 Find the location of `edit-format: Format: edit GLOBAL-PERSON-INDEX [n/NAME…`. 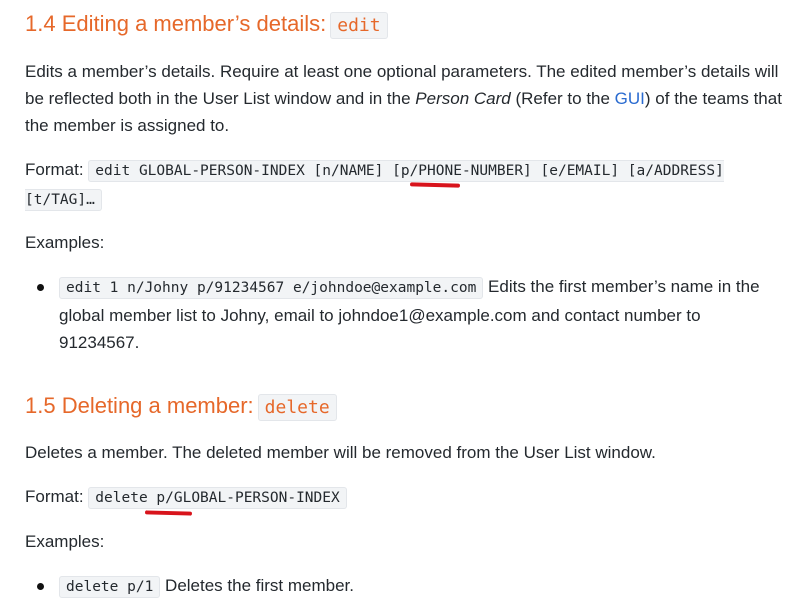

edit-format: Format: edit GLOBAL-PERSON-INDEX [n/NAME… is located at coordinates (407, 185).